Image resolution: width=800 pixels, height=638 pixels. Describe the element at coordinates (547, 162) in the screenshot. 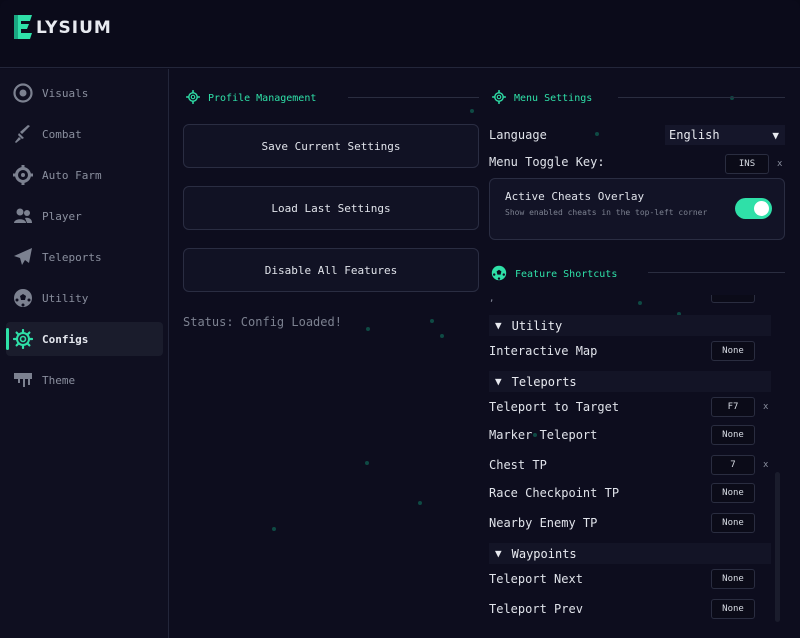

I see `toggle-key-label: Menu Toggle Key:` at that location.